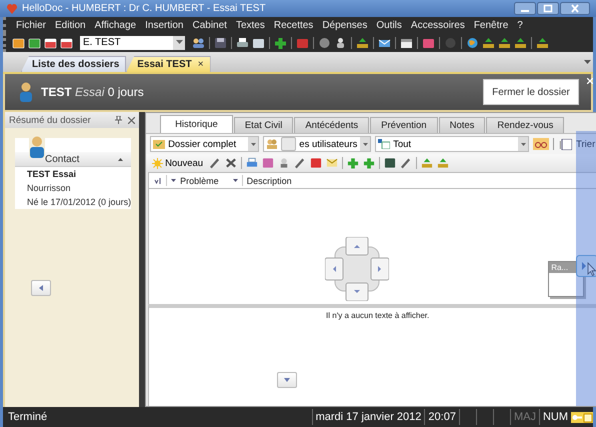 The width and height of the screenshot is (596, 427). Describe the element at coordinates (250, 25) in the screenshot. I see `menu-item: Textes` at that location.